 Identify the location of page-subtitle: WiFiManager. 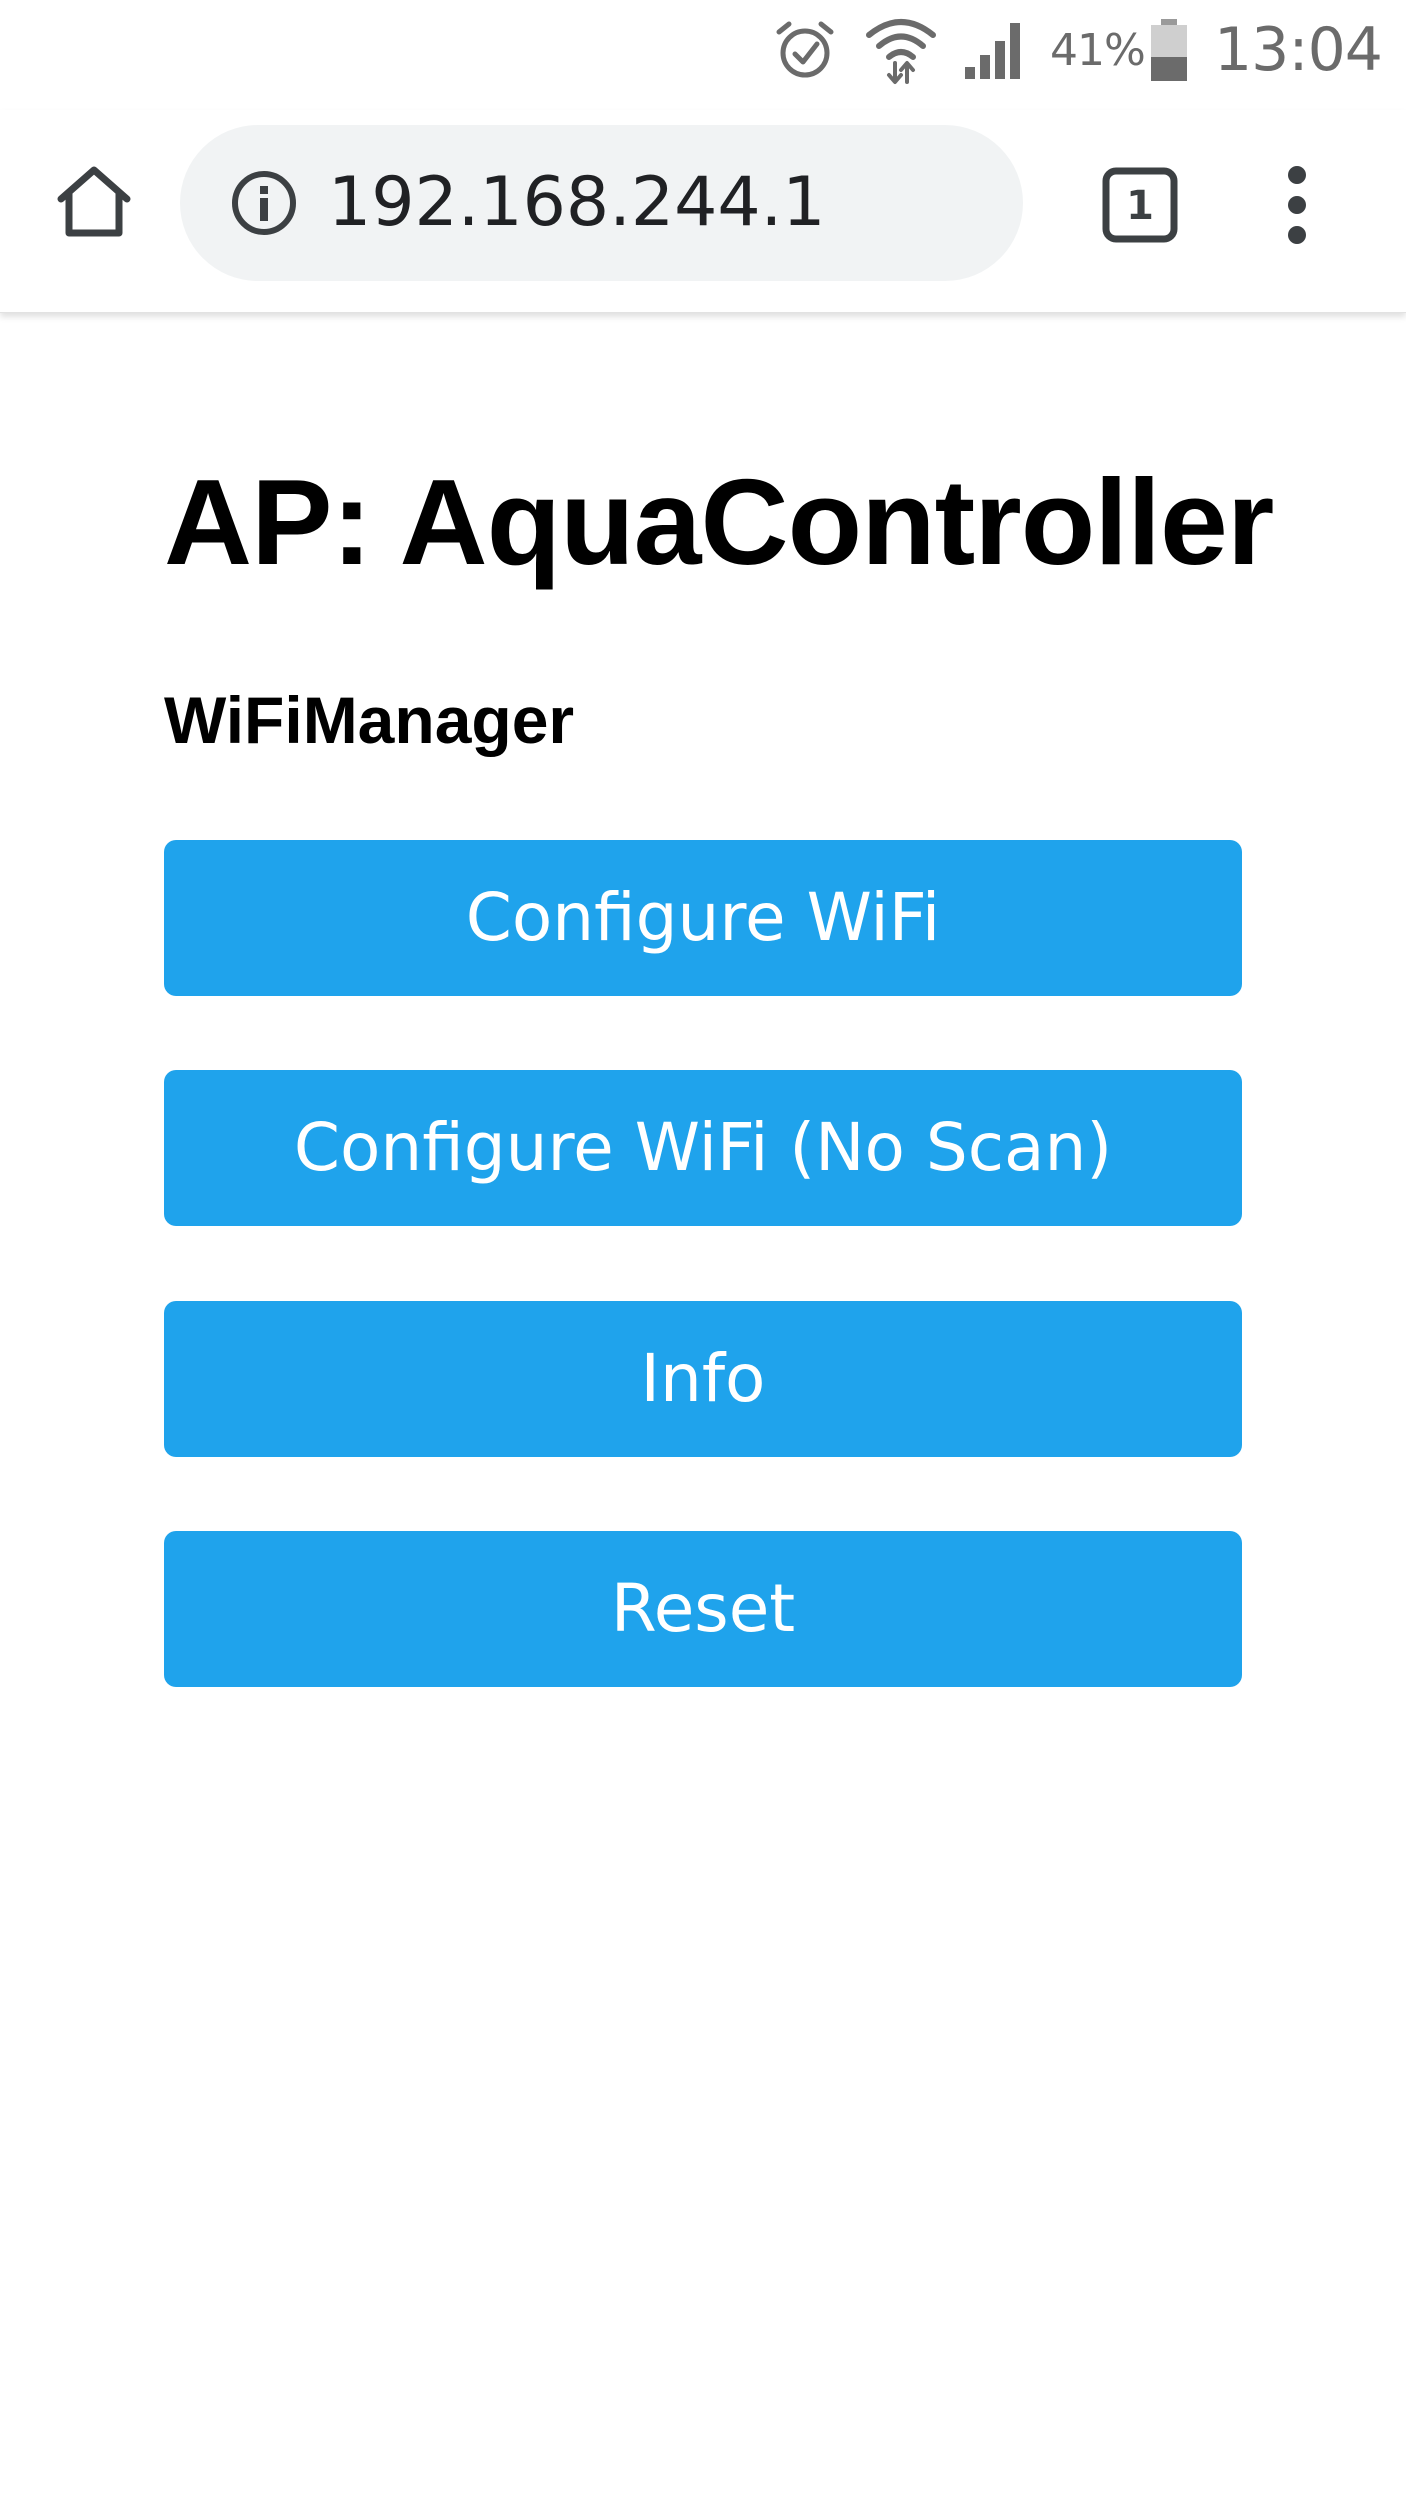
(369, 720).